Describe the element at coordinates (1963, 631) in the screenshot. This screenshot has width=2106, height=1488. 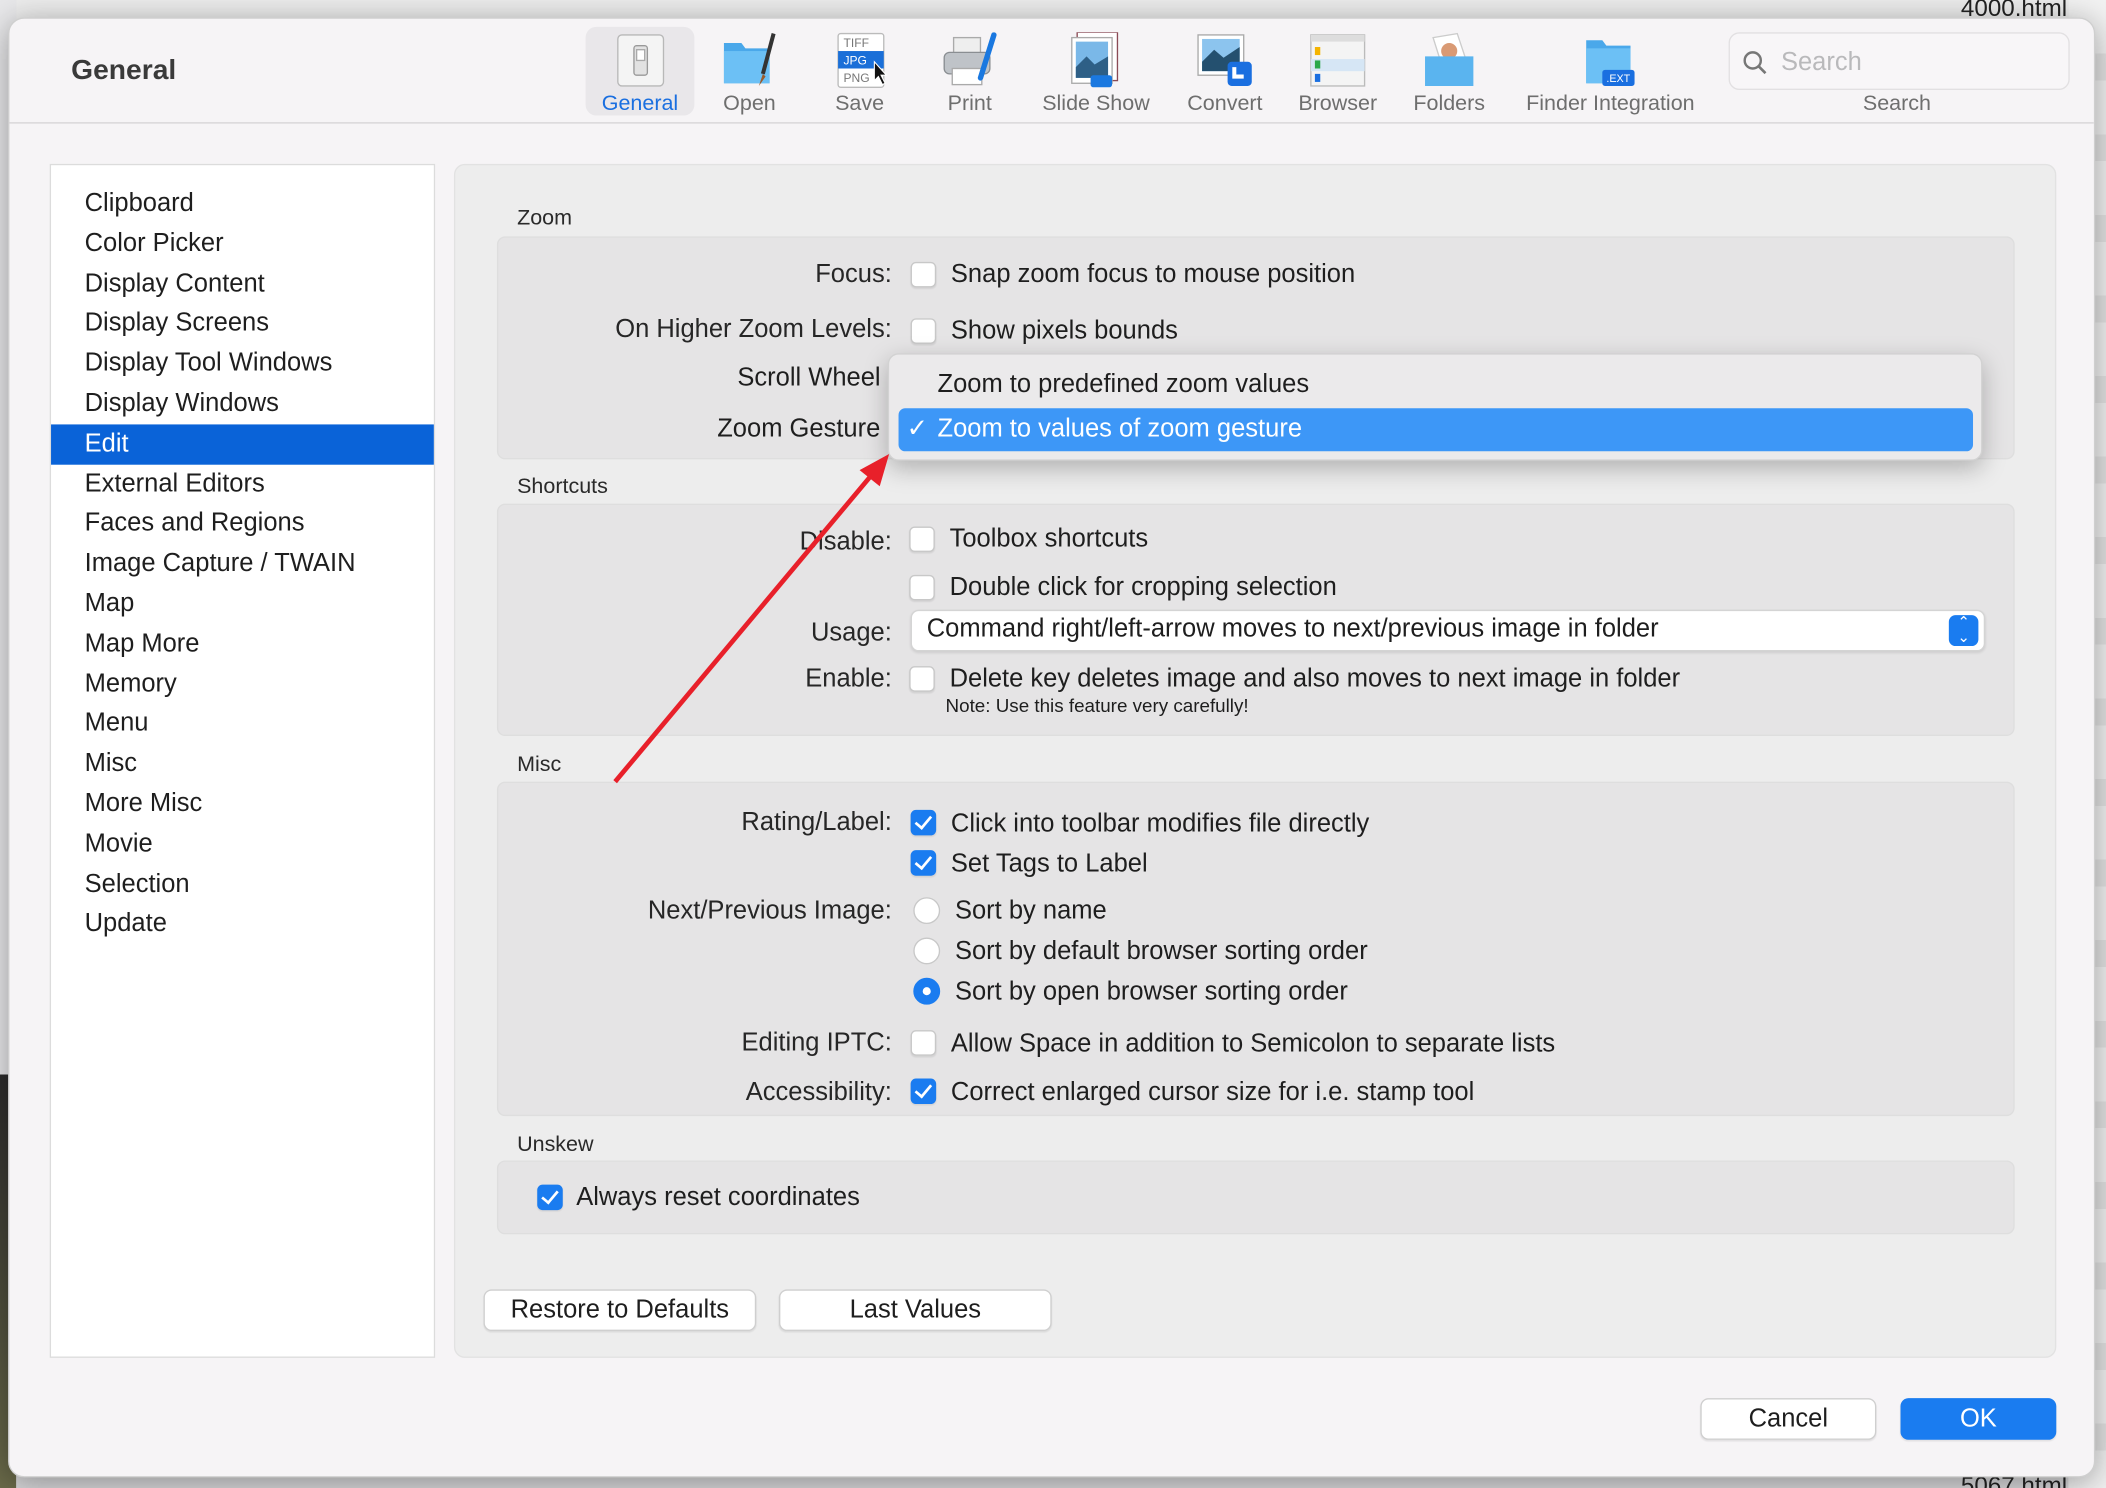
I see `chevron-up-down-icon: ⌃ ⌄` at that location.